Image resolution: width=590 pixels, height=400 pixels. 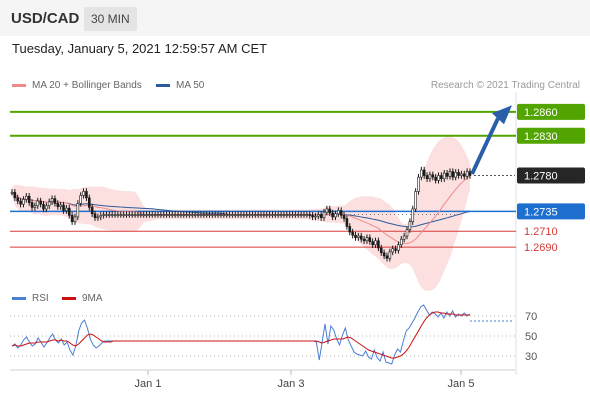 What do you see at coordinates (541, 137) in the screenshot?
I see `price-label-resistance: 1.2830` at bounding box center [541, 137].